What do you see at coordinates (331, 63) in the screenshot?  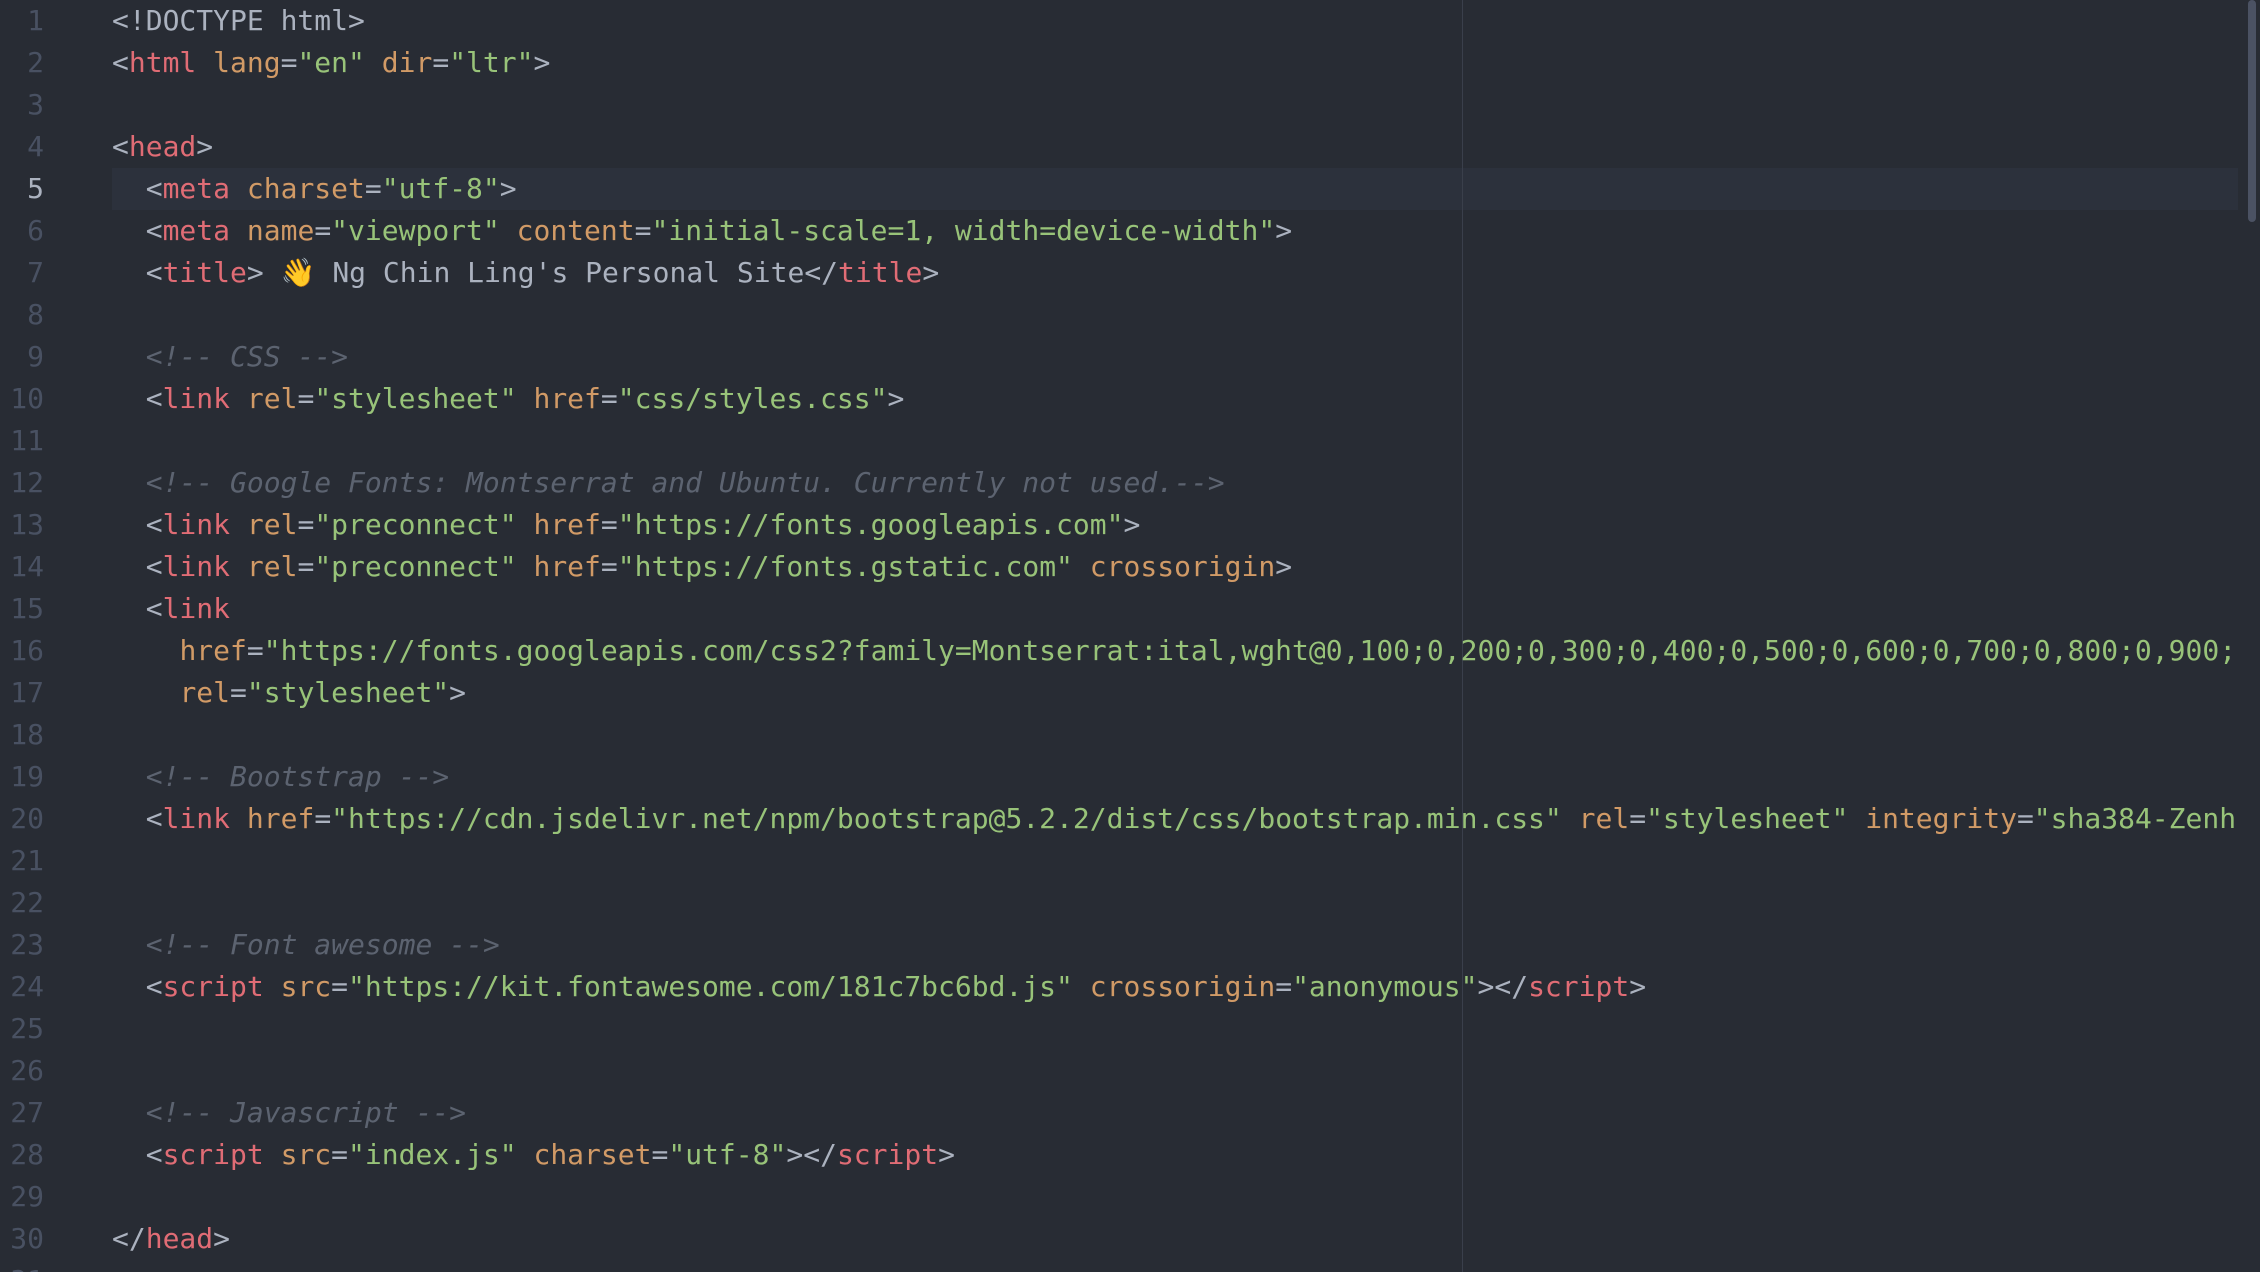 I see `code-line: <html lang="en" dir="ltr">` at bounding box center [331, 63].